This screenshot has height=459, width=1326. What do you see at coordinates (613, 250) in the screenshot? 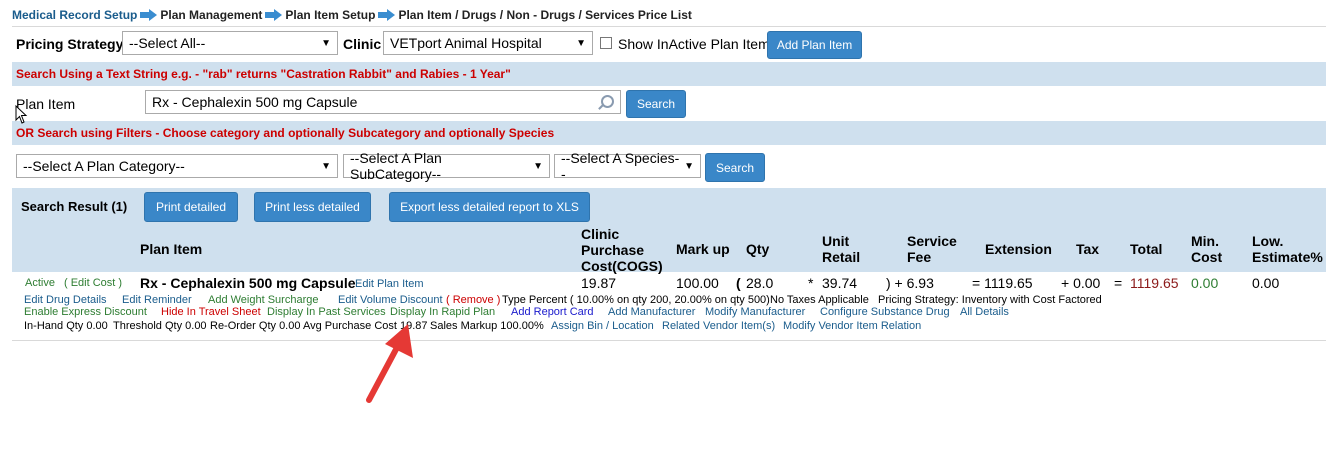
I see `col-cogs-line2: Purchase` at bounding box center [613, 250].